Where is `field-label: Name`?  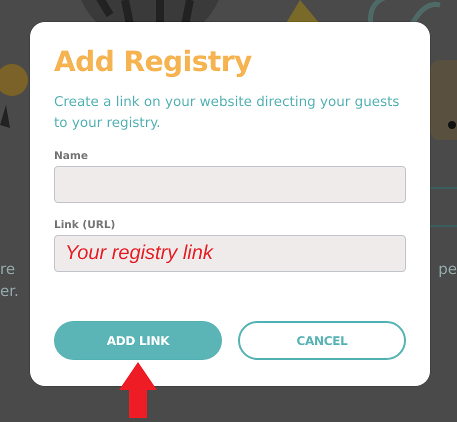 field-label: Name is located at coordinates (71, 156).